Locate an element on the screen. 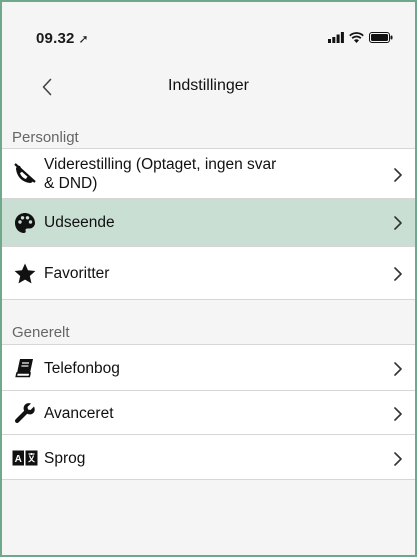 The image size is (417, 557). row-label-language: Sprog is located at coordinates (65, 458).